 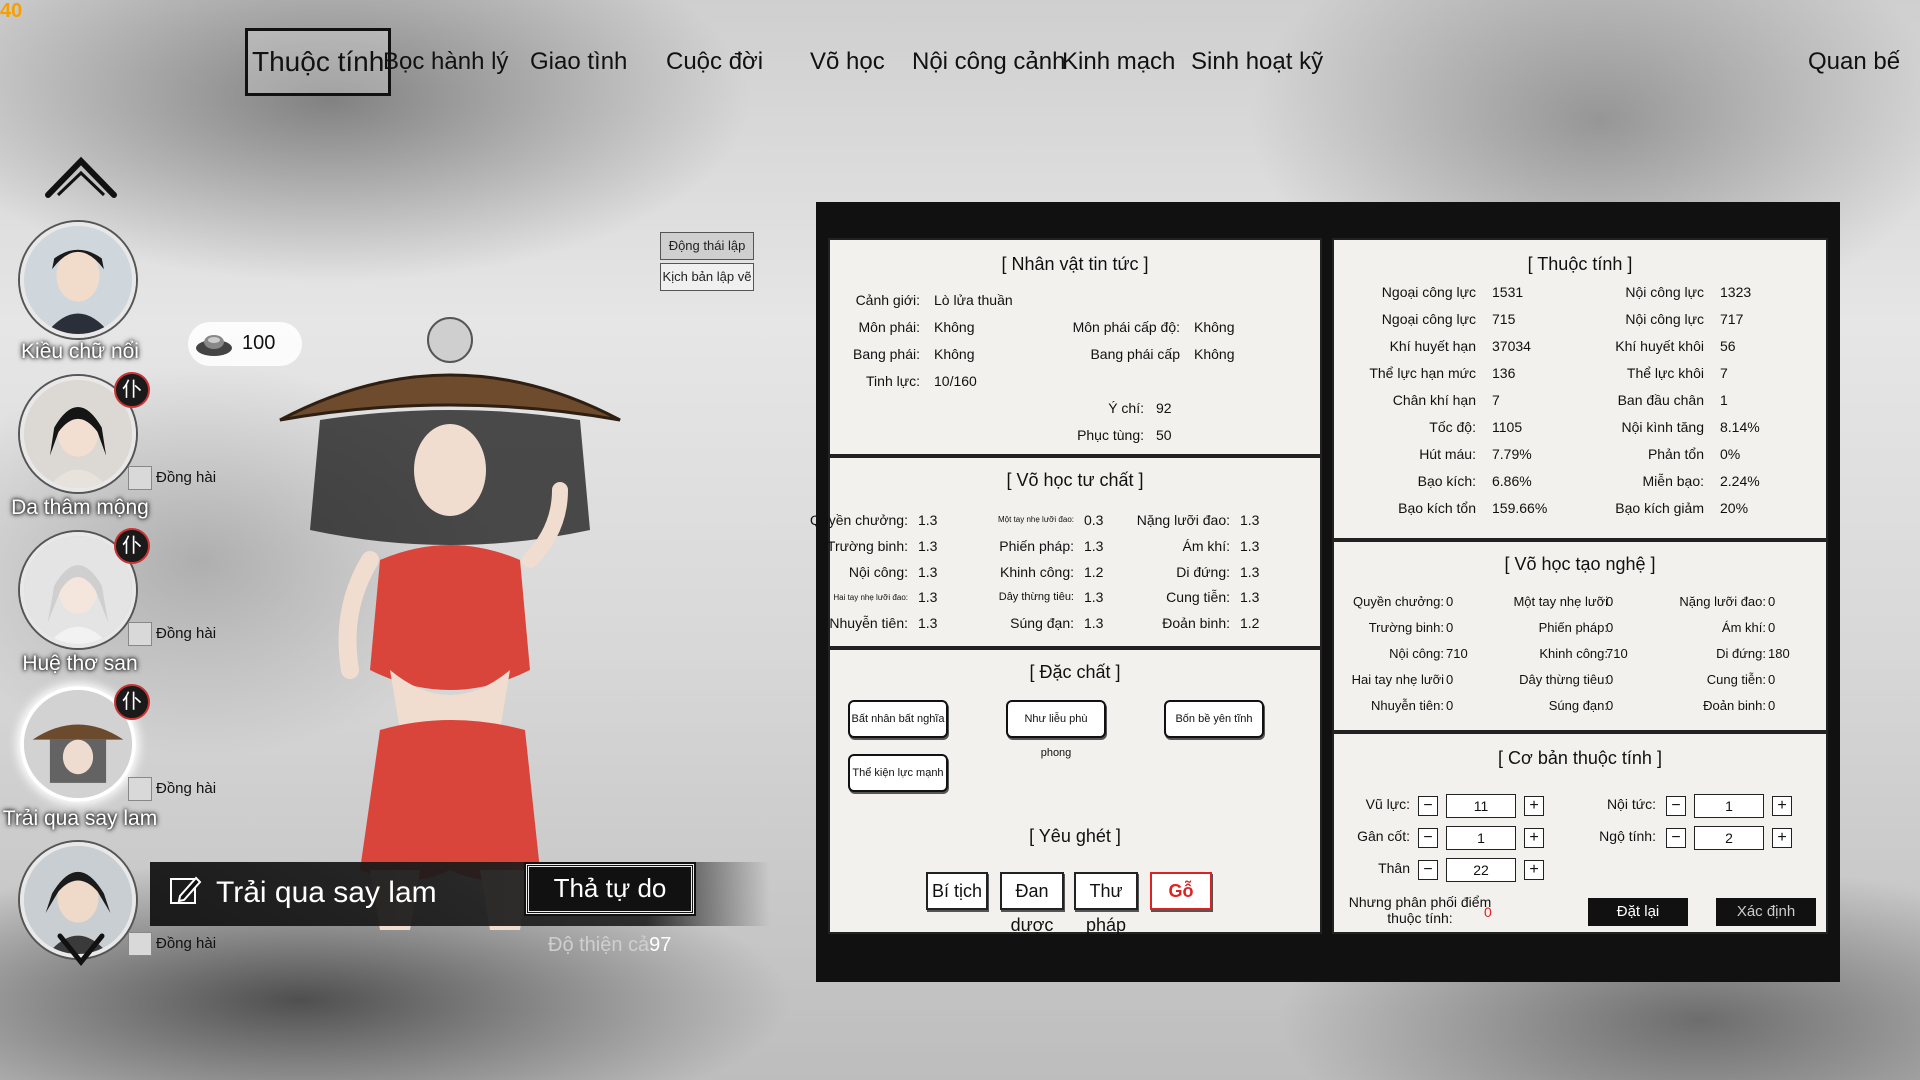 I want to click on tab-vo-hoc: Võ học, so click(x=847, y=62).